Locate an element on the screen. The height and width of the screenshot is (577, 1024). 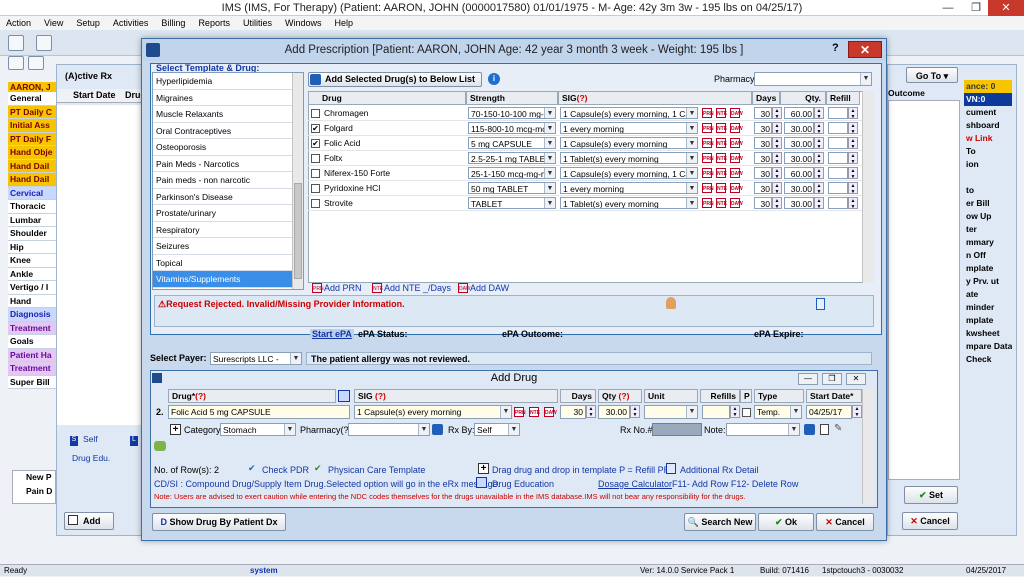
note-search-icon is located at coordinates (809, 429).